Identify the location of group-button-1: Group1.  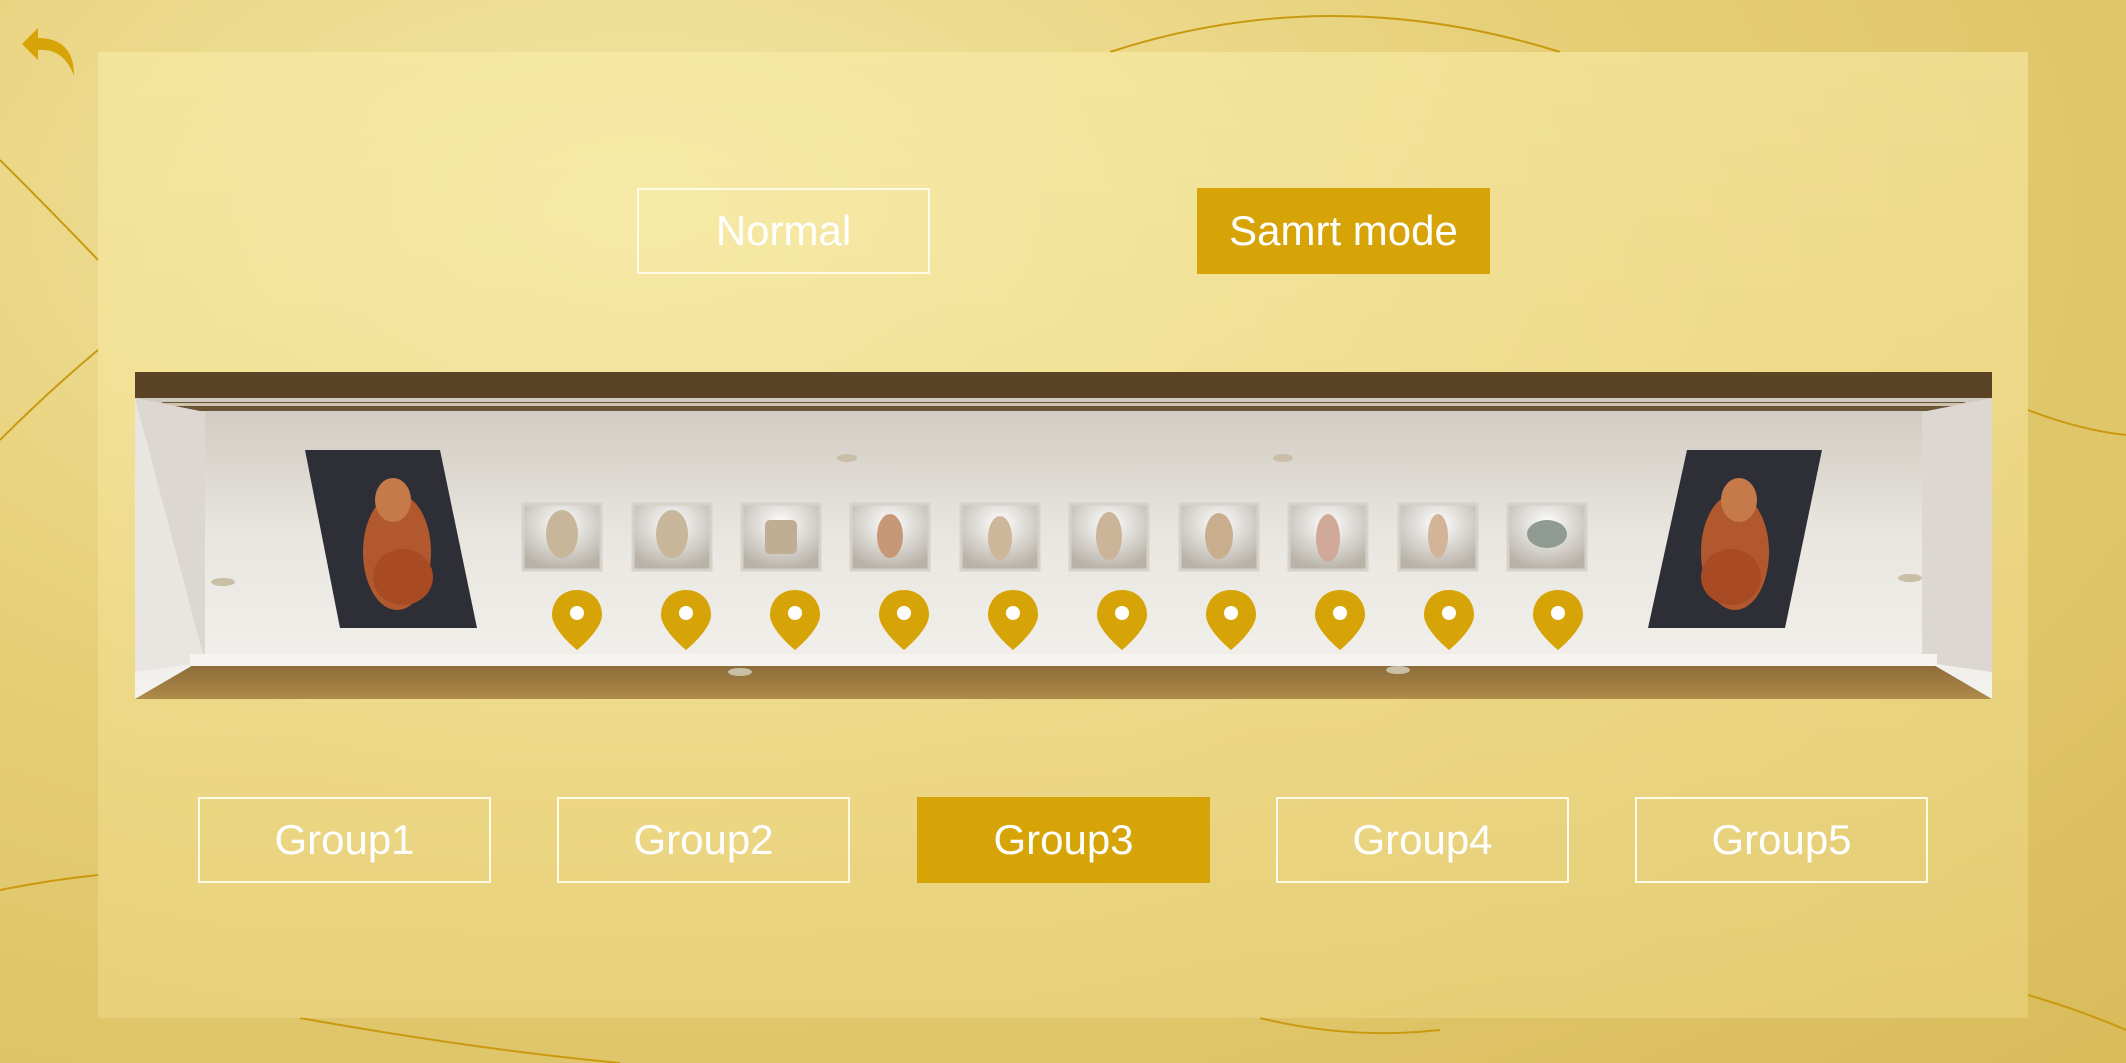
(344, 840).